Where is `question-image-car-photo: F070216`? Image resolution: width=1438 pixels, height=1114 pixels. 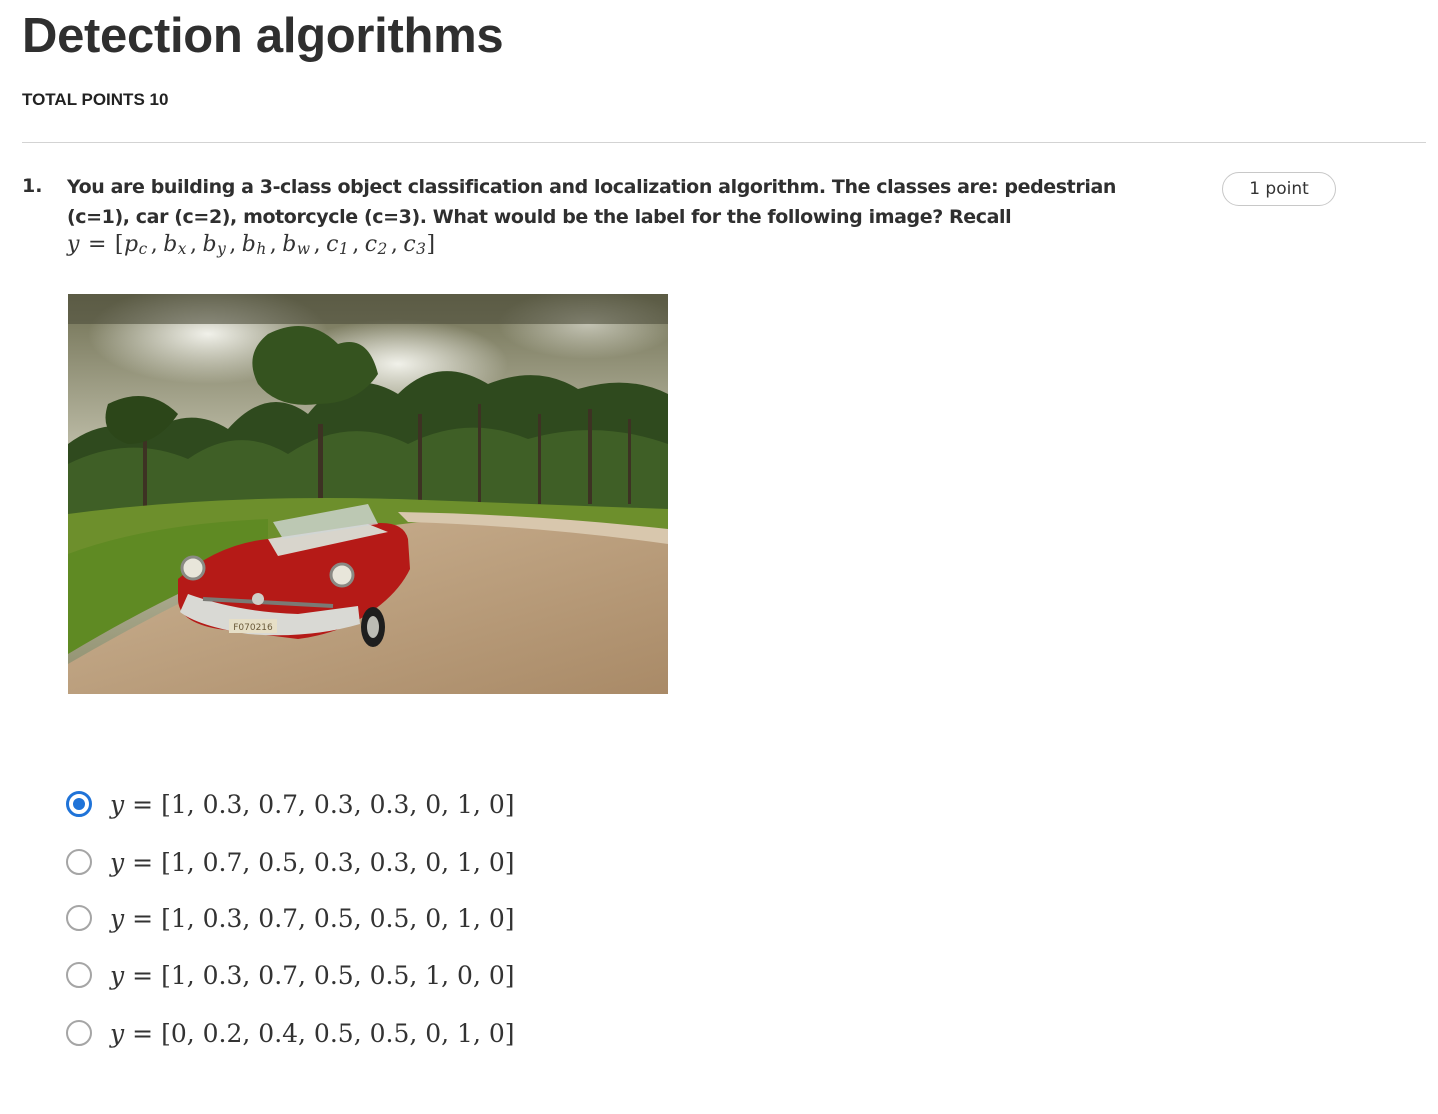 question-image-car-photo: F070216 is located at coordinates (368, 494).